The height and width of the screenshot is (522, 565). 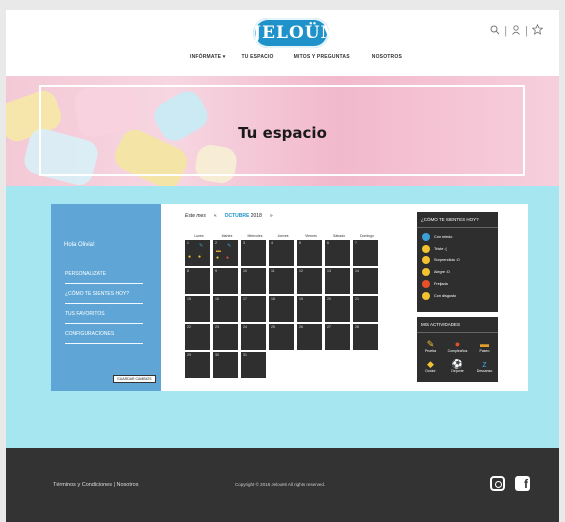 I want to click on logo: JELOÜMi, so click(x=300, y=33).